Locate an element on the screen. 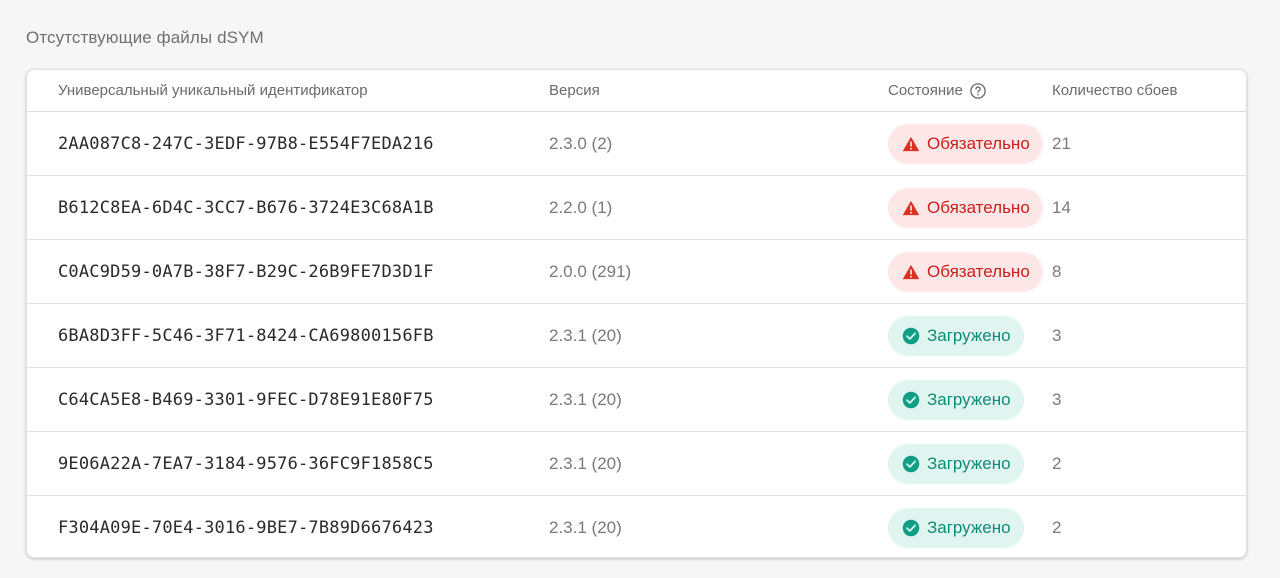 Image resolution: width=1280 pixels, height=578 pixels. section-title: Отсутствующие файлы dSYM is located at coordinates (145, 37).